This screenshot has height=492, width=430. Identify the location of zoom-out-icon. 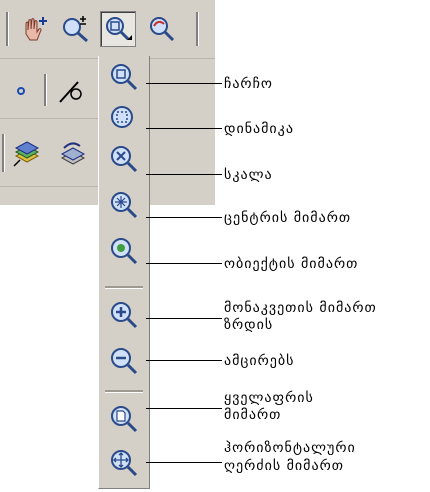
(124, 361).